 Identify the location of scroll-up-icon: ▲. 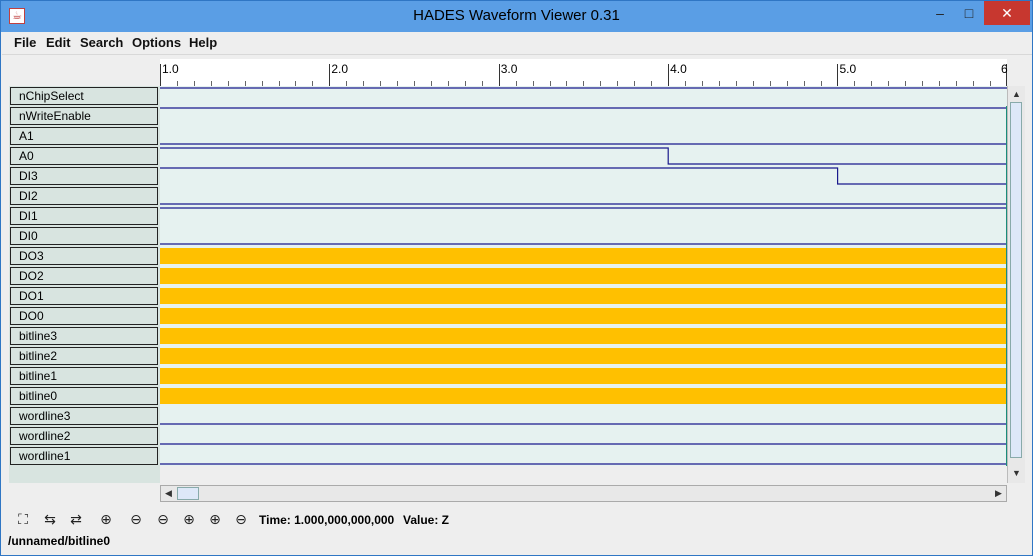
(1016, 94).